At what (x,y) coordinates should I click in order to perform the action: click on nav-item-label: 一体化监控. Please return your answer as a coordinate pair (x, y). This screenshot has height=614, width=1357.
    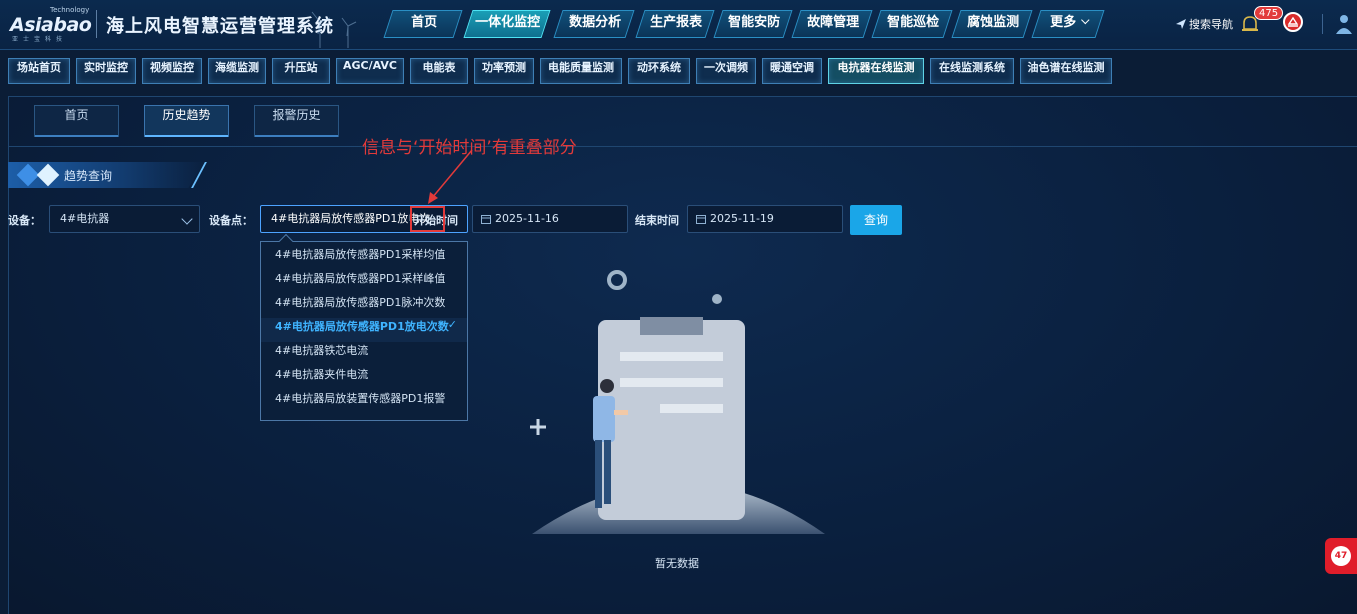
    Looking at the image, I should click on (508, 22).